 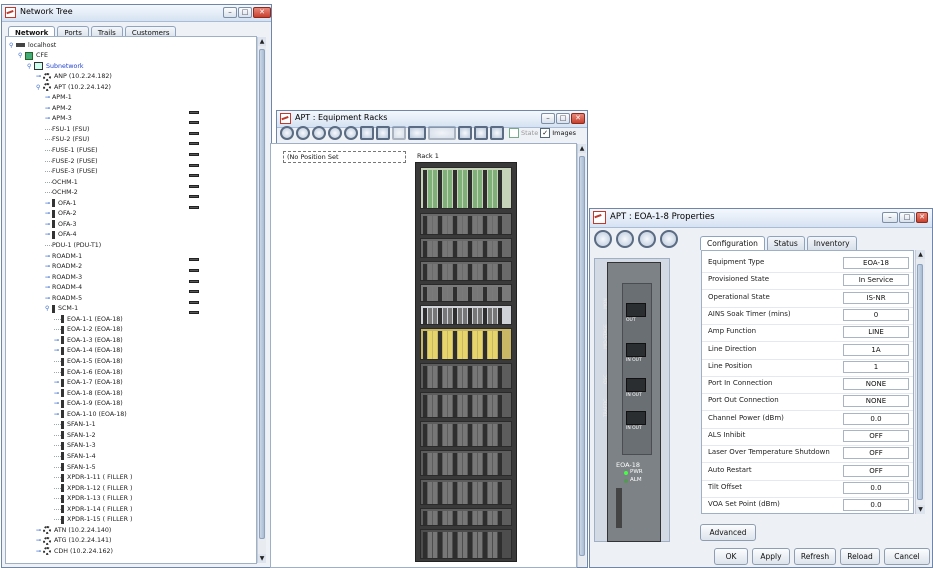 What do you see at coordinates (383, 133) in the screenshot?
I see `chart-icon` at bounding box center [383, 133].